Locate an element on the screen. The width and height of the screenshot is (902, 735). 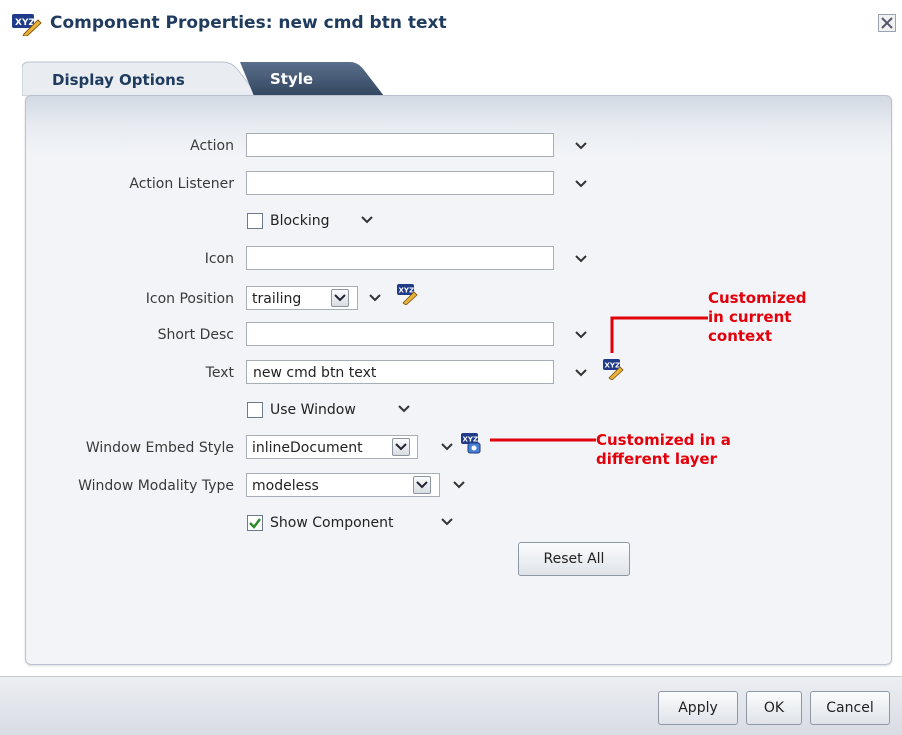
show-component-label: Show Component is located at coordinates (332, 523).